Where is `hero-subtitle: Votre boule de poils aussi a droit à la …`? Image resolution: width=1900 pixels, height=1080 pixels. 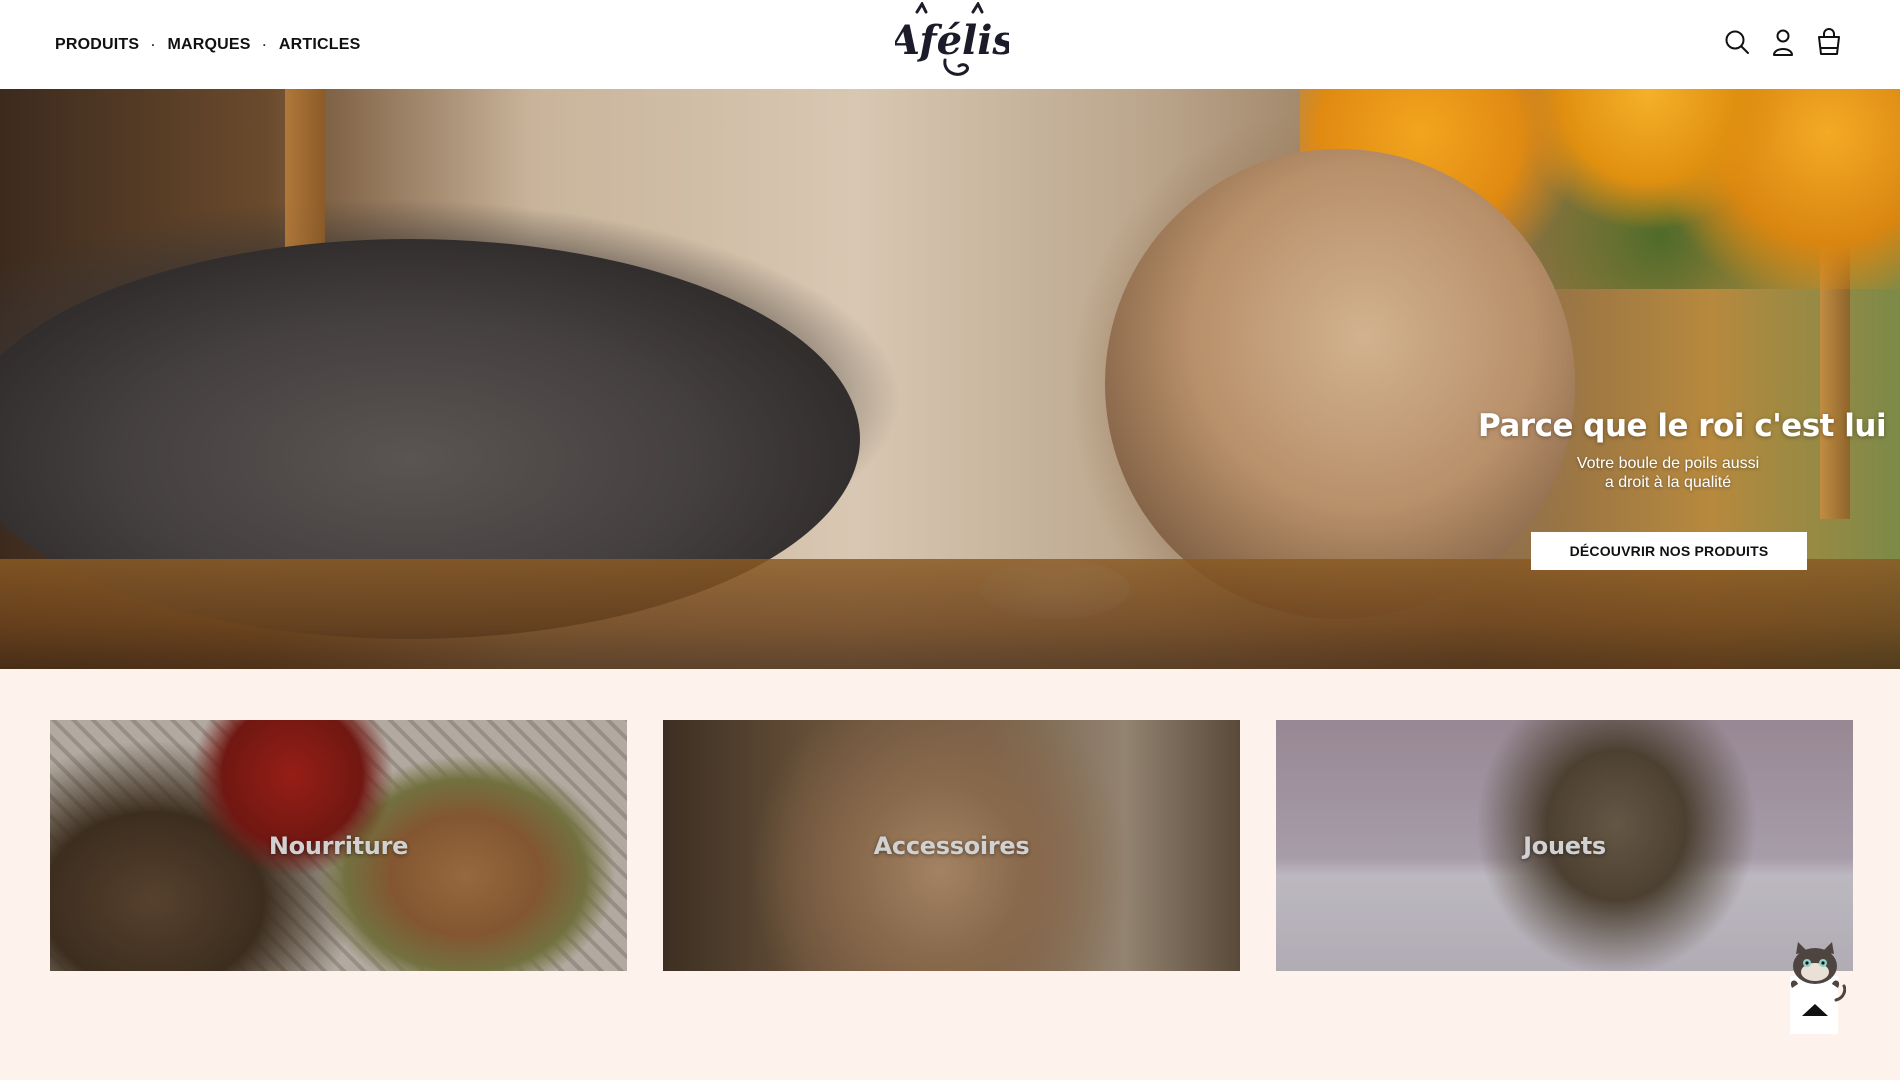 hero-subtitle: Votre boule de poils aussi a droit à la … is located at coordinates (1668, 473).